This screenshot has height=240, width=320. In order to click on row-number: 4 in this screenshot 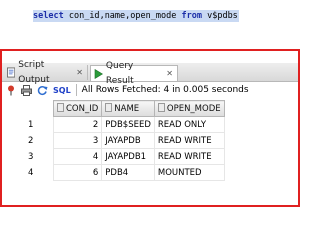, I will do `click(31, 172)`.